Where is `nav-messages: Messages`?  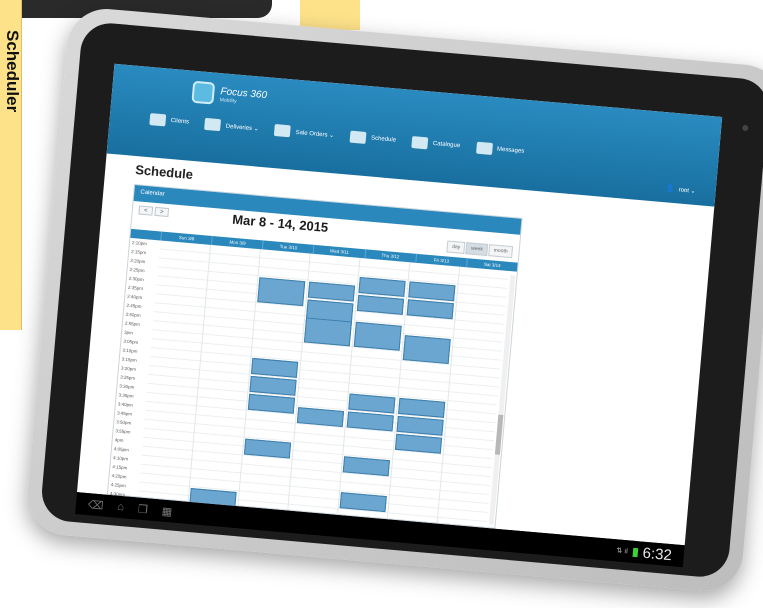
nav-messages: Messages is located at coordinates (500, 149).